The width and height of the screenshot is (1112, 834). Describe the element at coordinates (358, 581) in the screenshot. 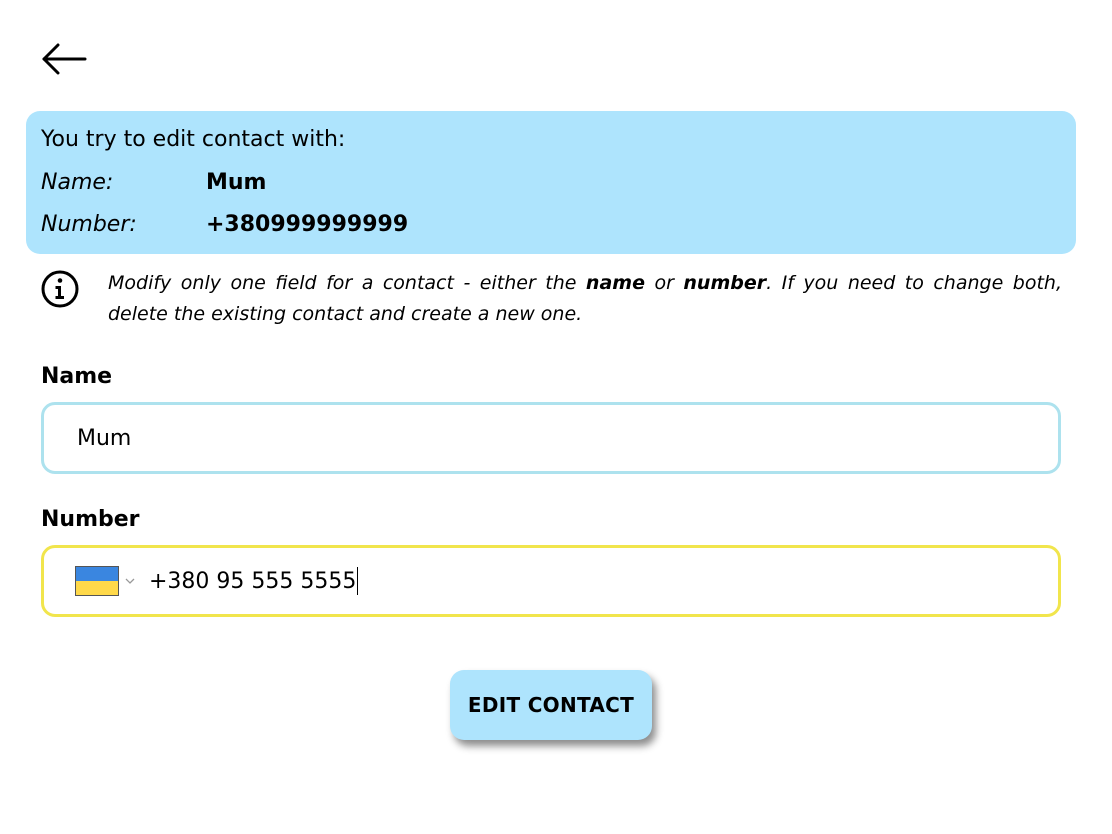

I see `text-caret` at that location.